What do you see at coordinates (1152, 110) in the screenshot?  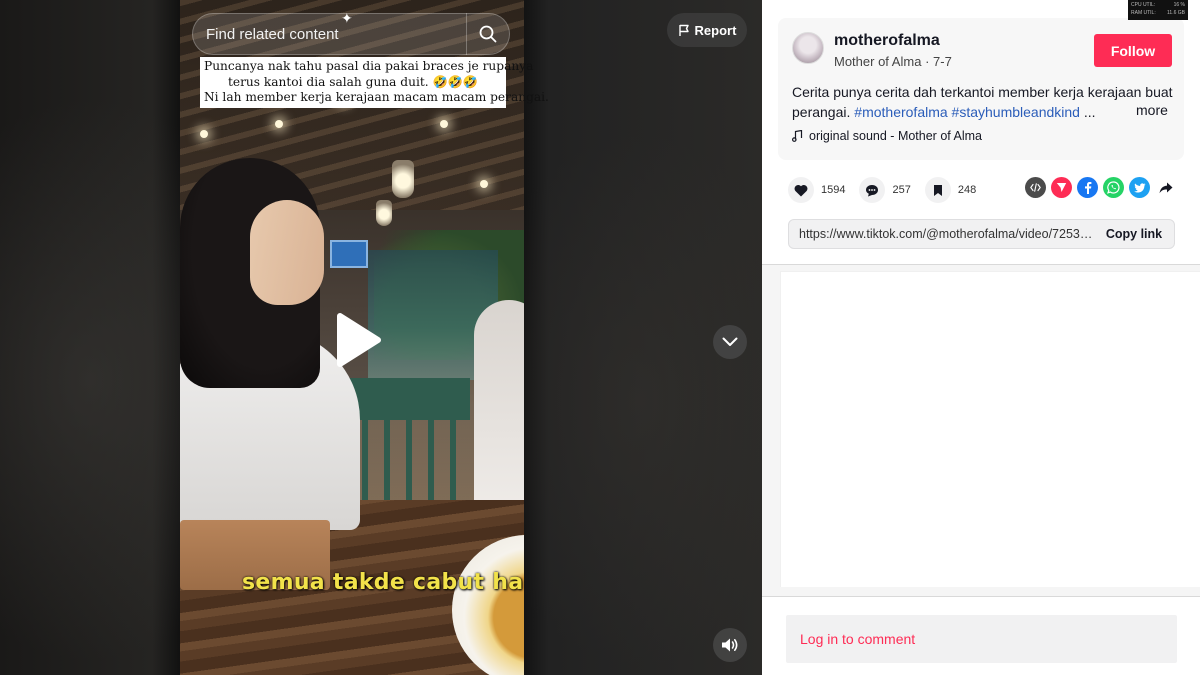 I see `more-button: more` at bounding box center [1152, 110].